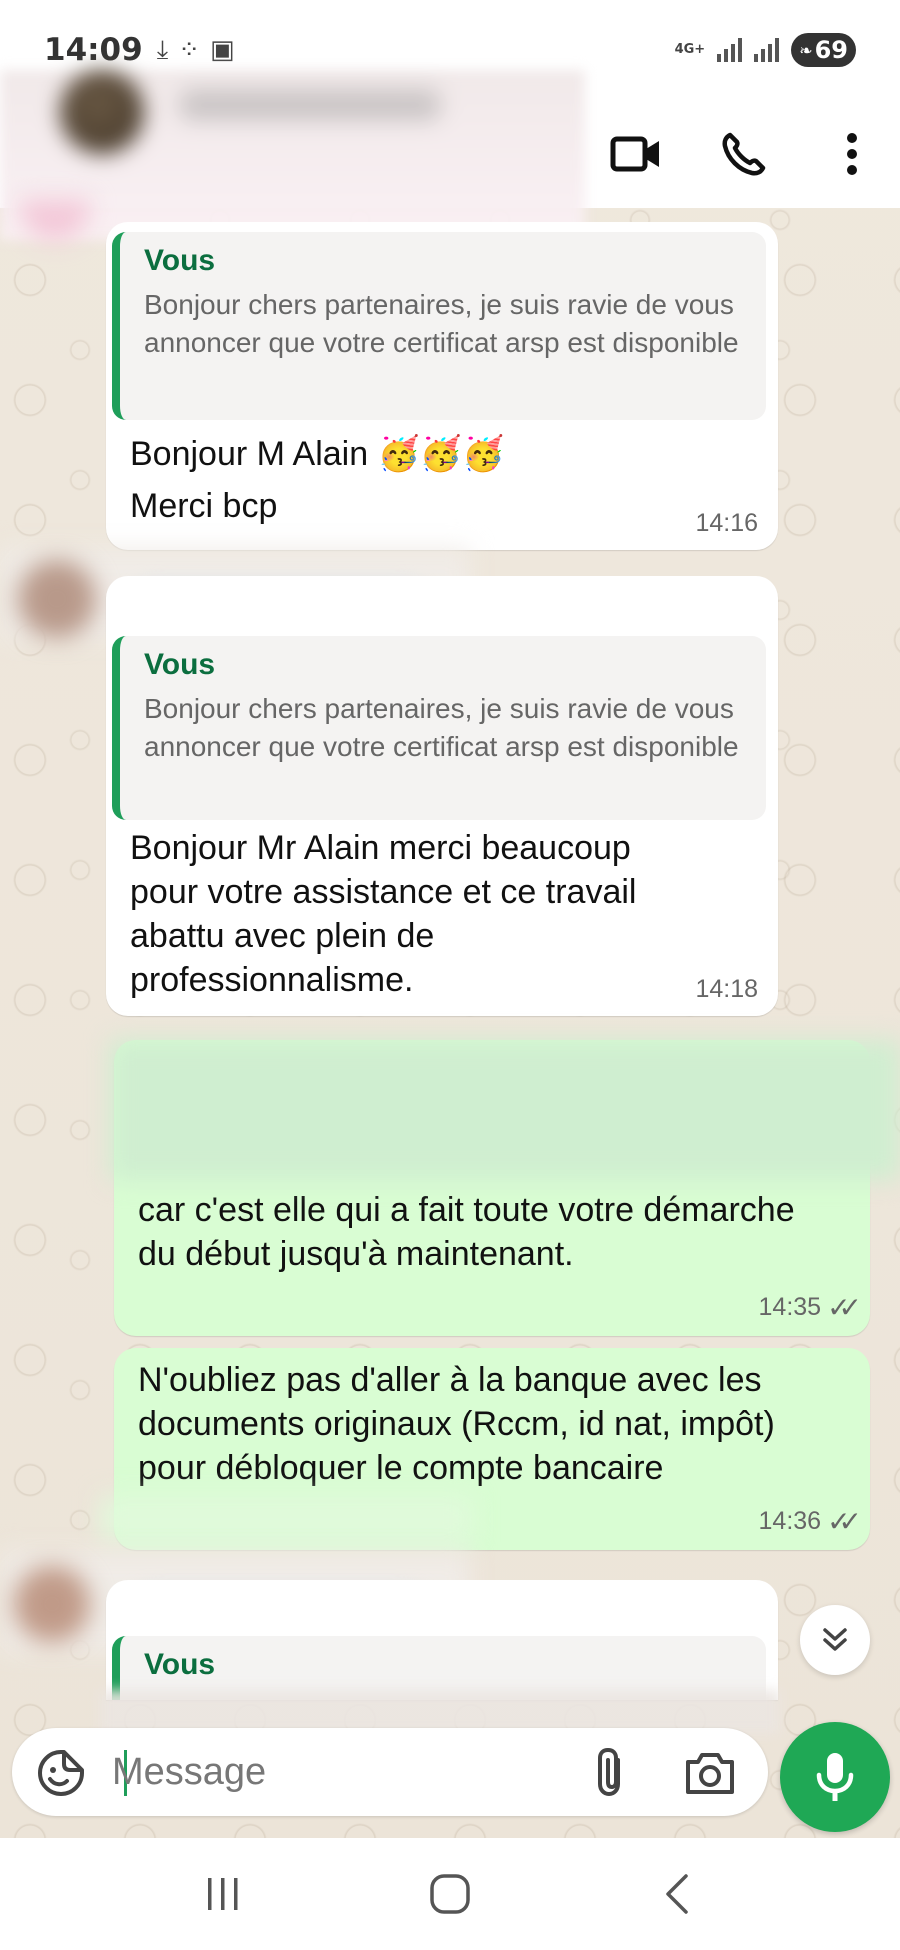  I want to click on message-time: 14:16, so click(726, 523).